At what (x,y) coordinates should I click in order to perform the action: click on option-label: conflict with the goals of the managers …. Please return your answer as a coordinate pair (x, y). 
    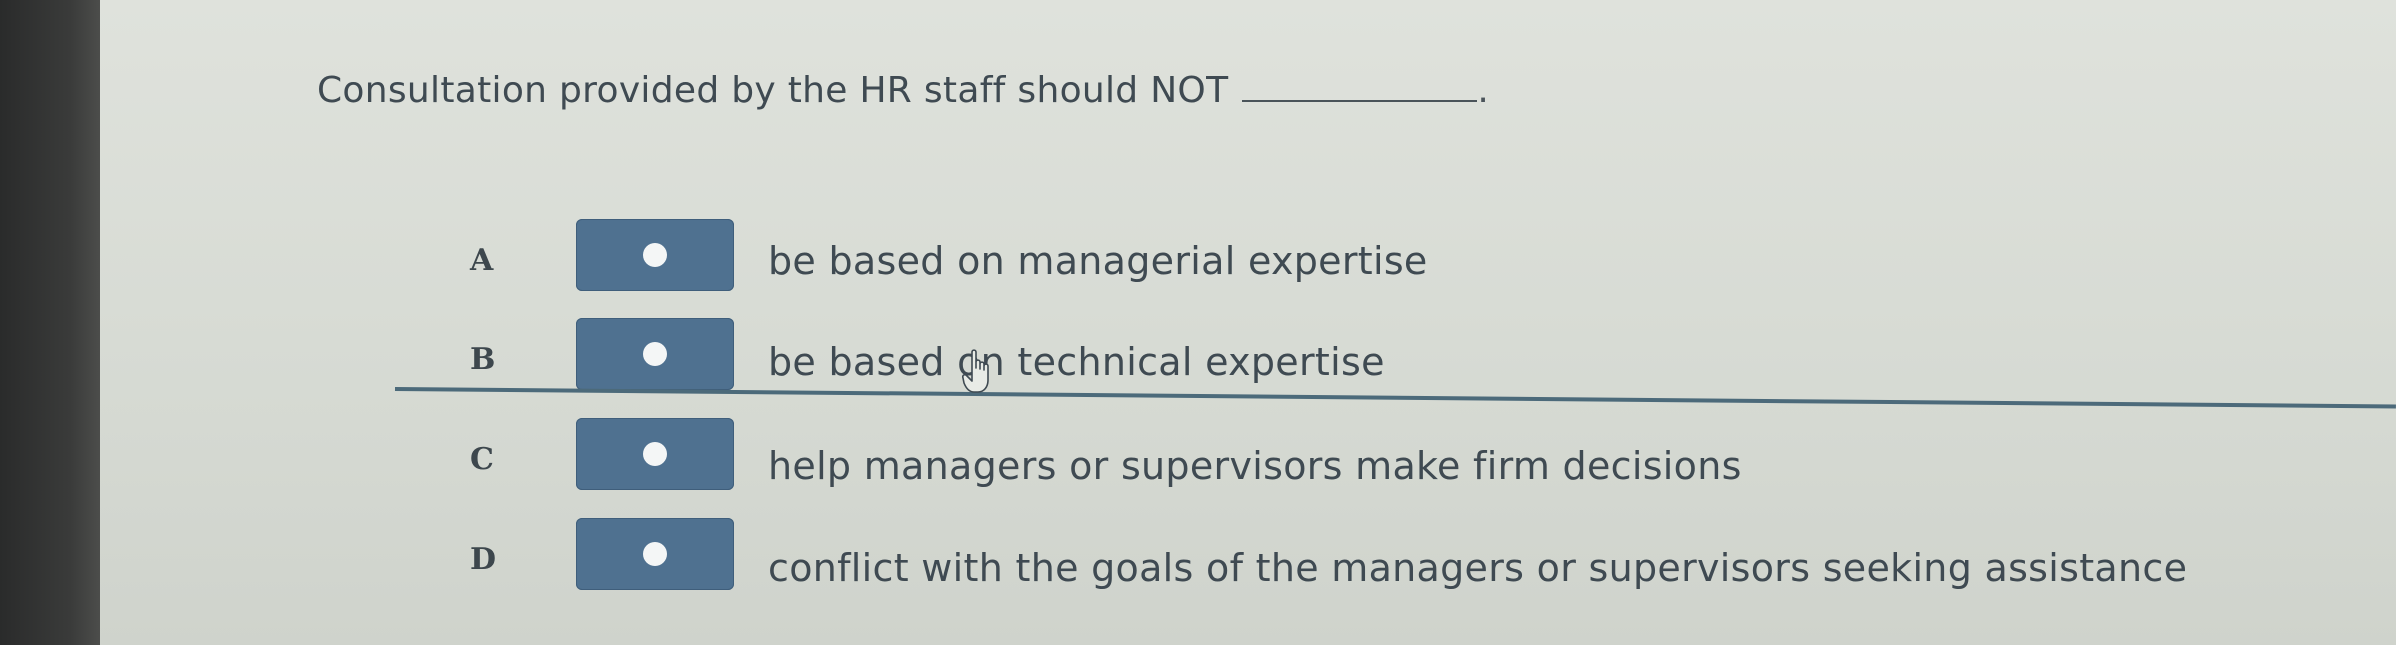
    Looking at the image, I should click on (1477, 568).